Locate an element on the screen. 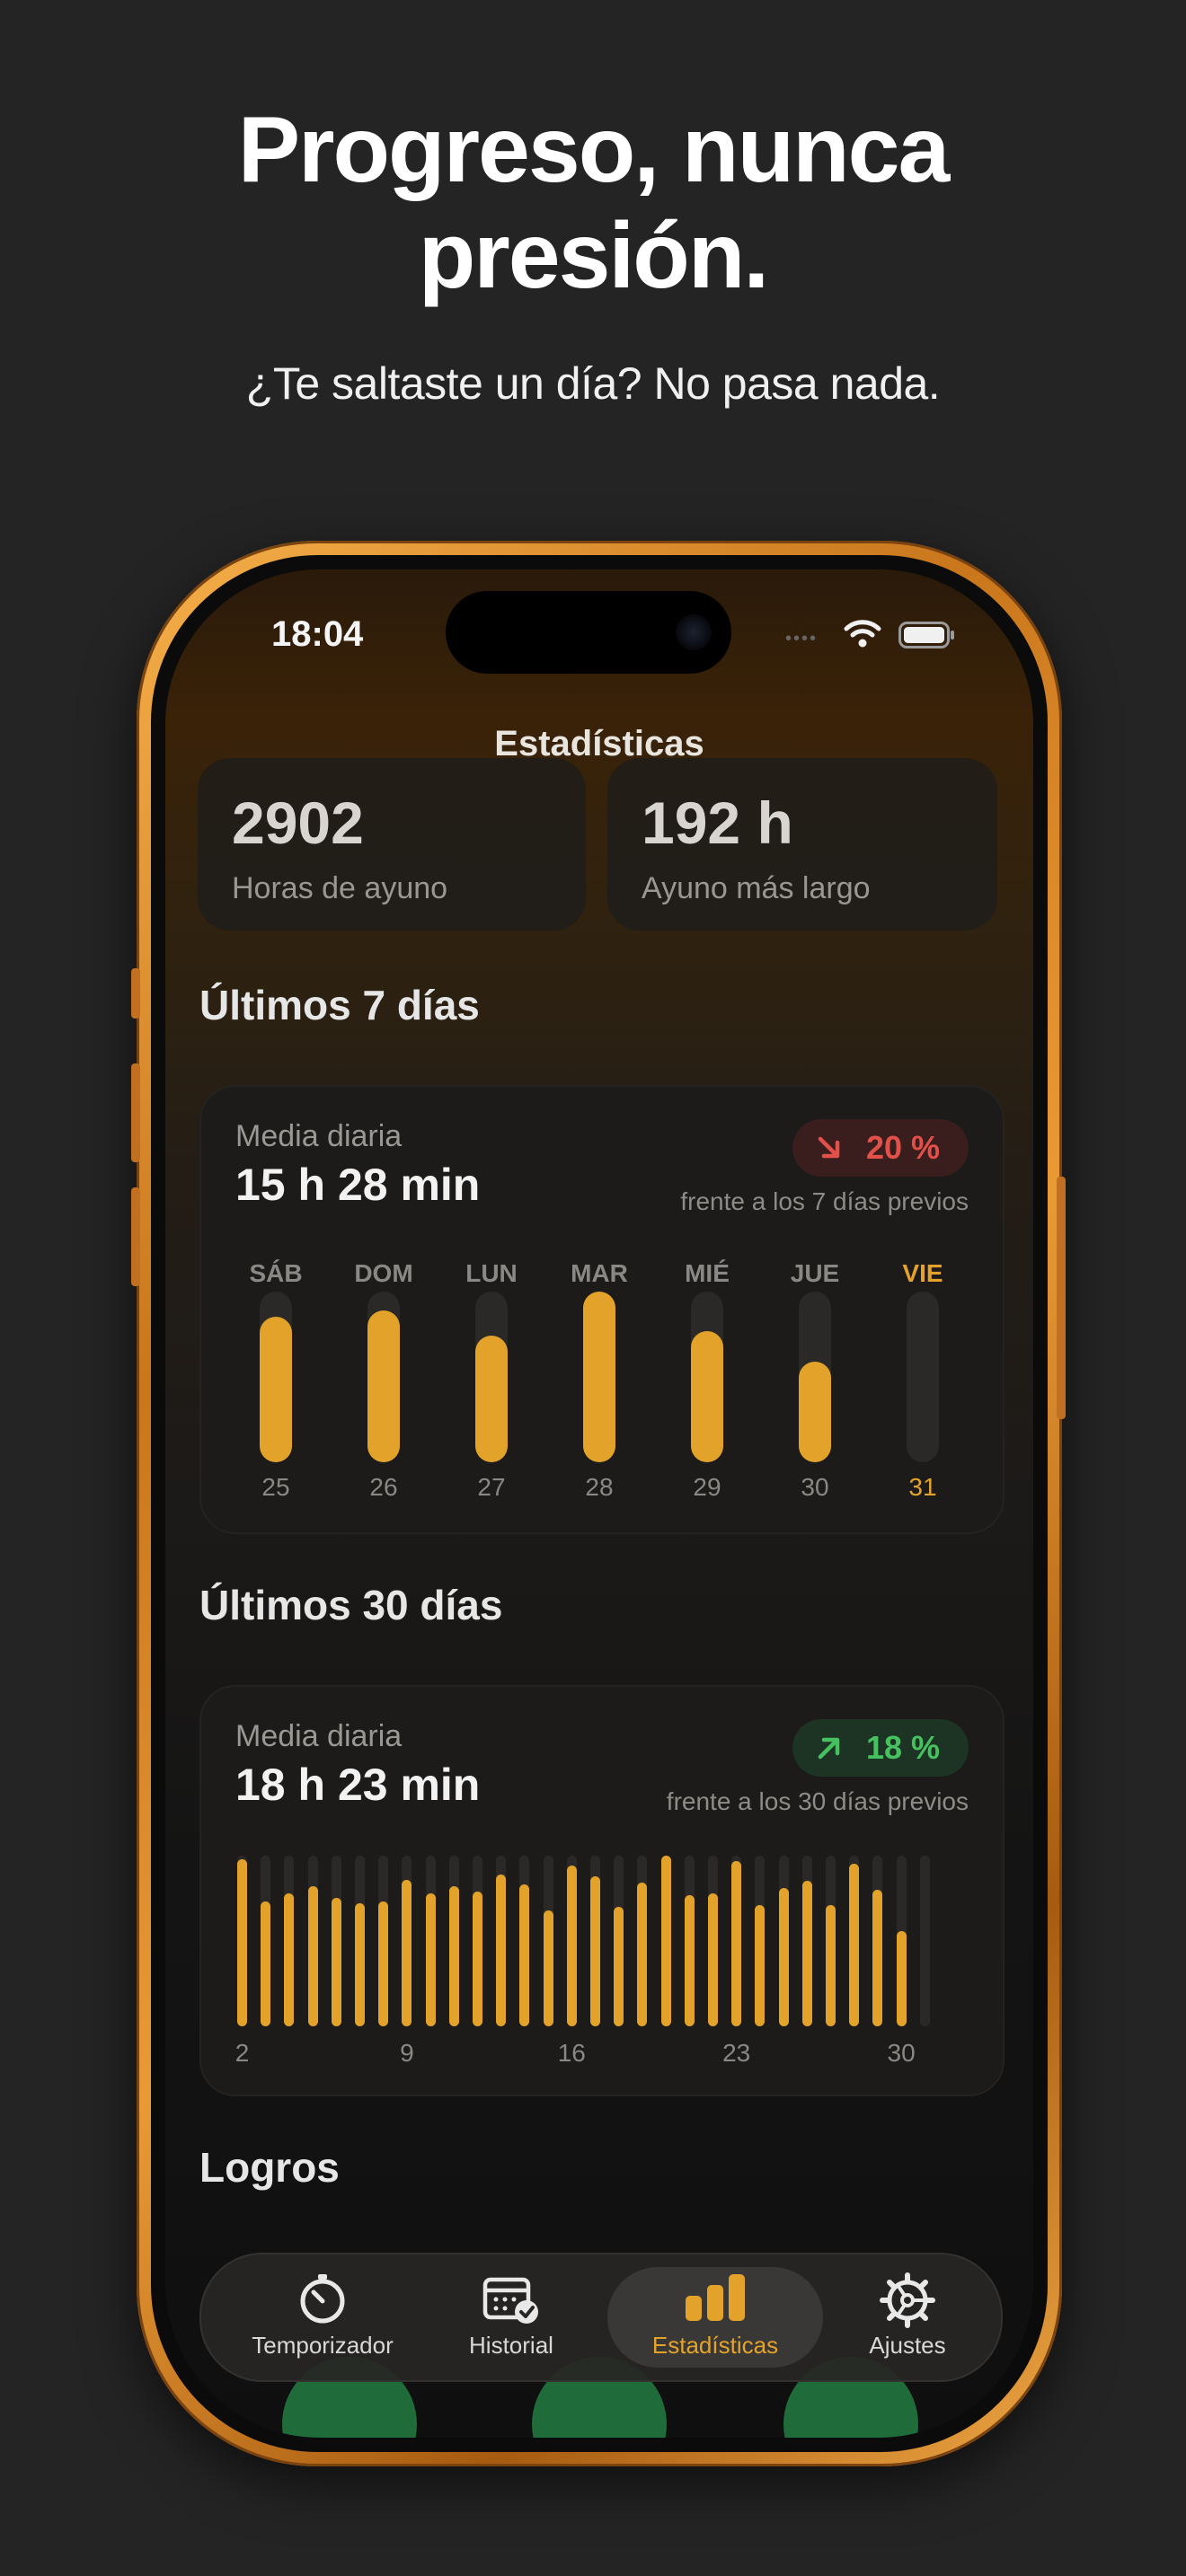 This screenshot has width=1186, height=2576. page-title: Estadísticas is located at coordinates (599, 743).